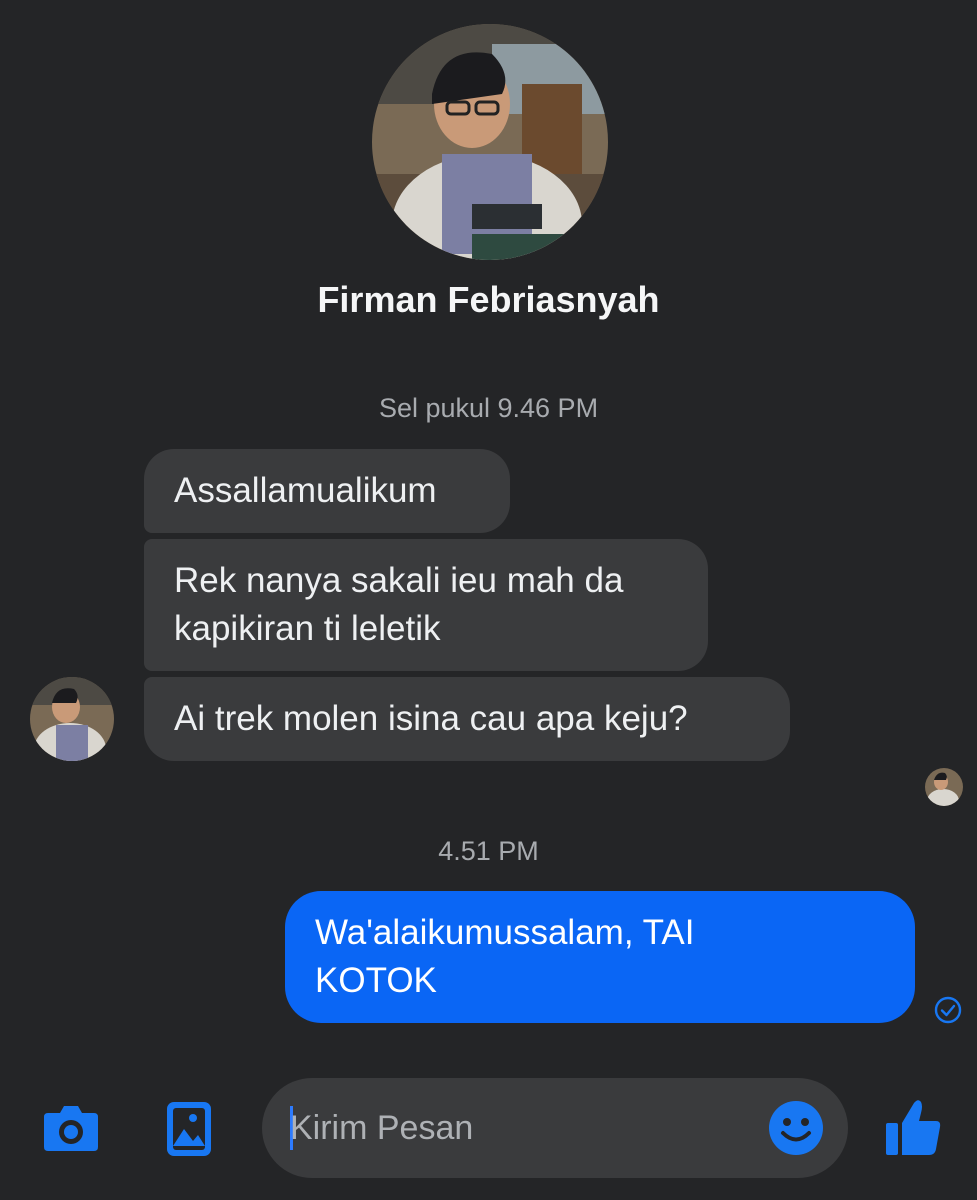  I want to click on incoming-message-bubble: Ai trek molen isina cau apa keju?, so click(467, 719).